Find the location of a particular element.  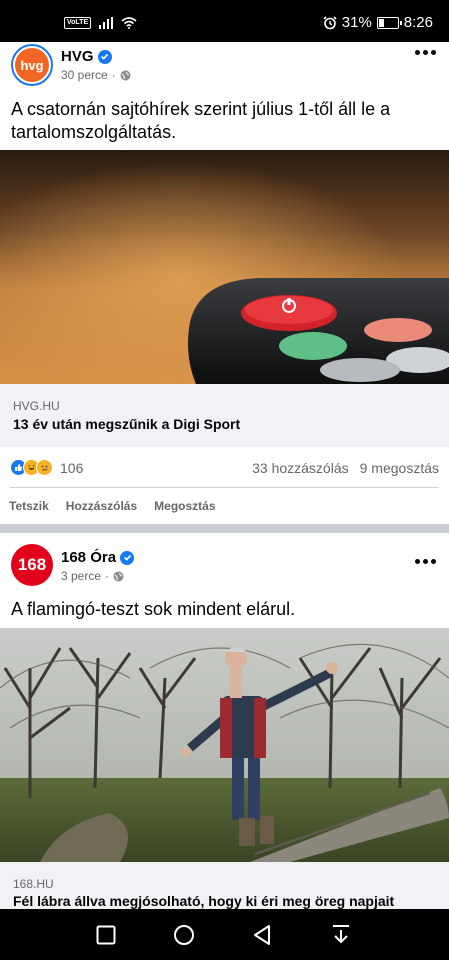

avatar: hvg is located at coordinates (32, 65).